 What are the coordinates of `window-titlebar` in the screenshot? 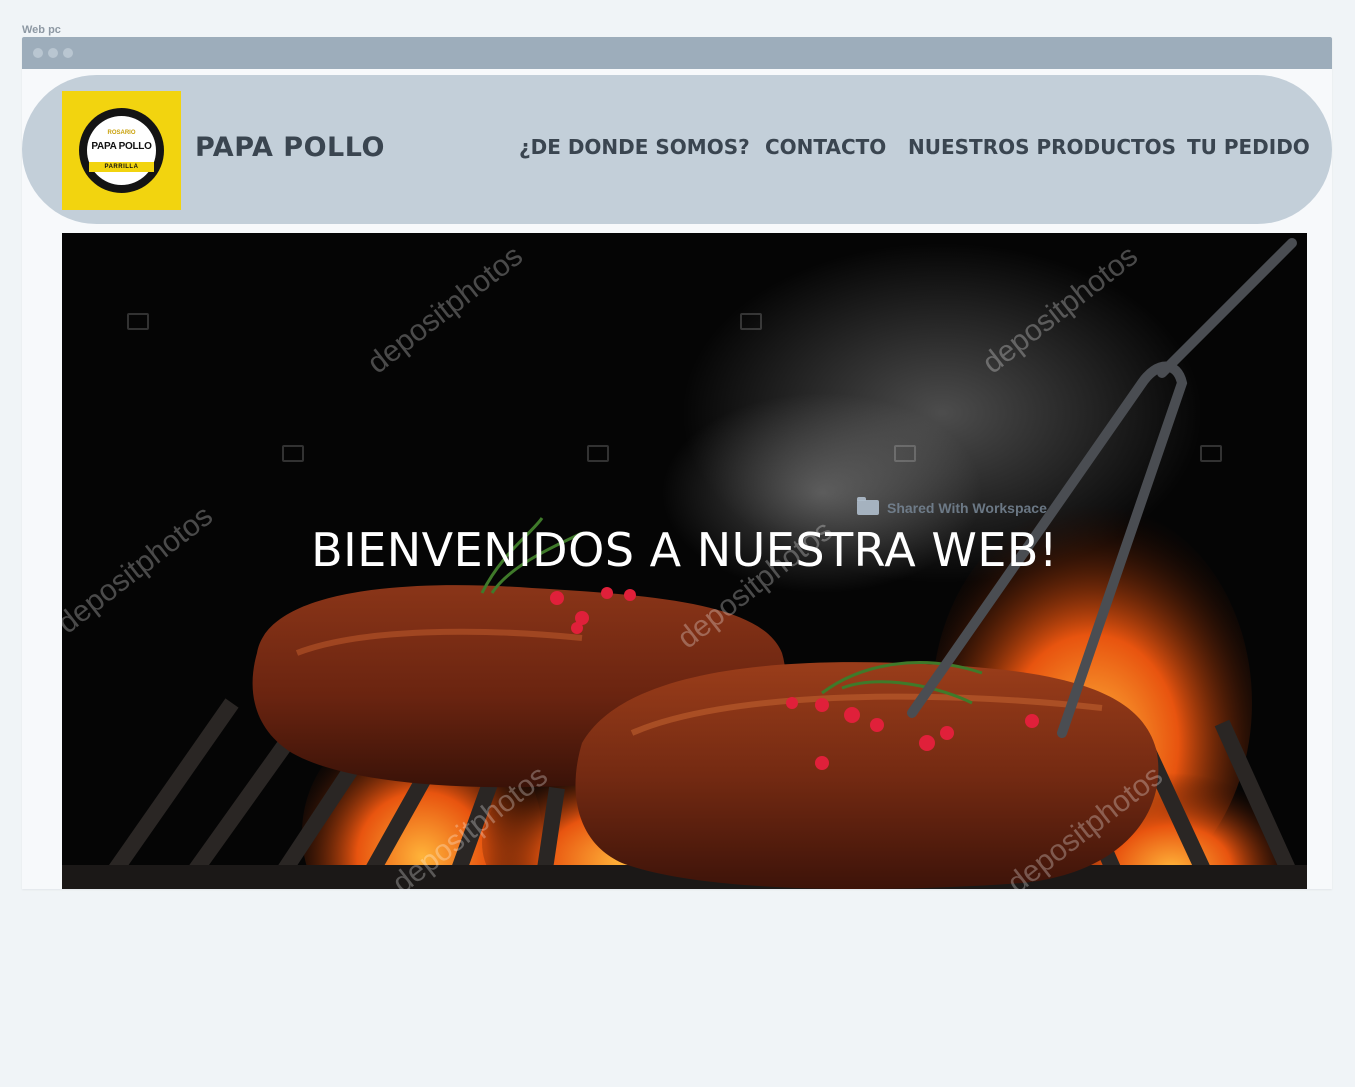 It's located at (677, 53).